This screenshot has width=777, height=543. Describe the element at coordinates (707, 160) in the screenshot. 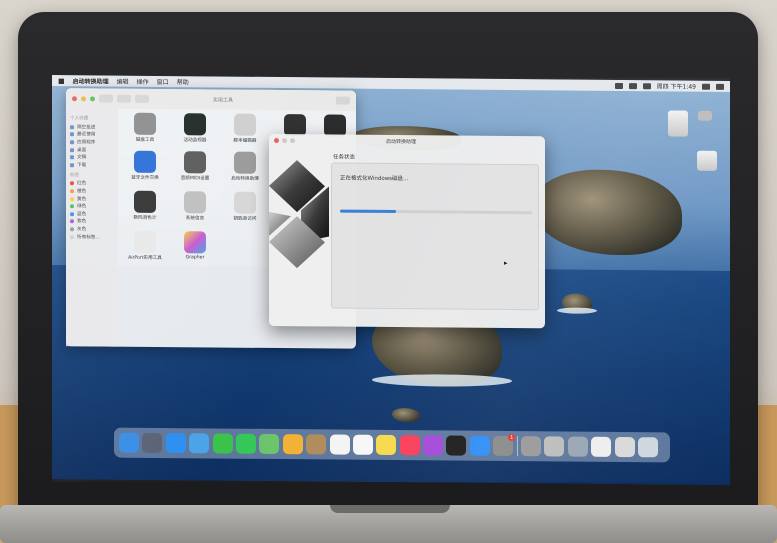

I see `desktop-drive-icon` at that location.